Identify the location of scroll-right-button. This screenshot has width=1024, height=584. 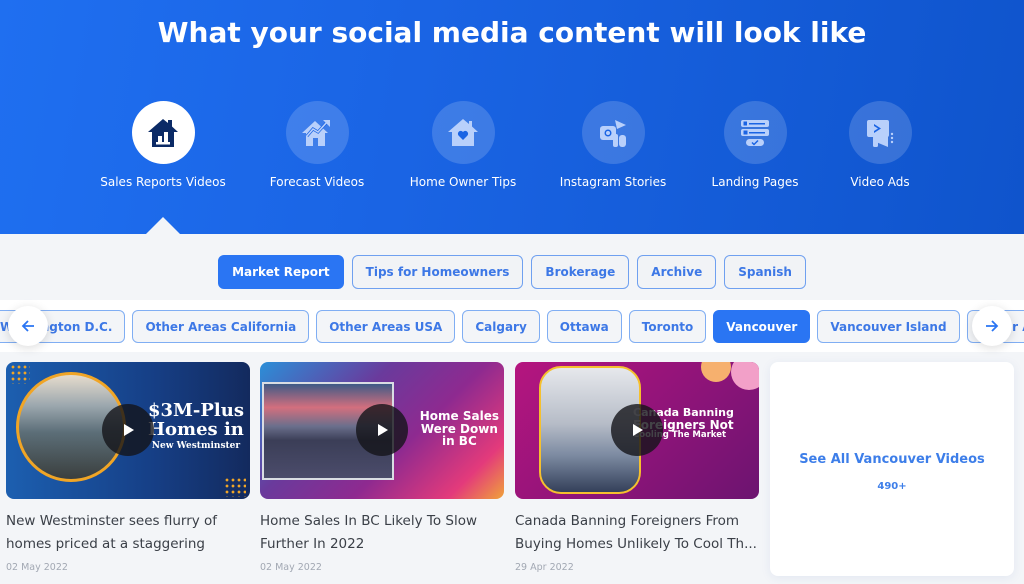
(992, 326).